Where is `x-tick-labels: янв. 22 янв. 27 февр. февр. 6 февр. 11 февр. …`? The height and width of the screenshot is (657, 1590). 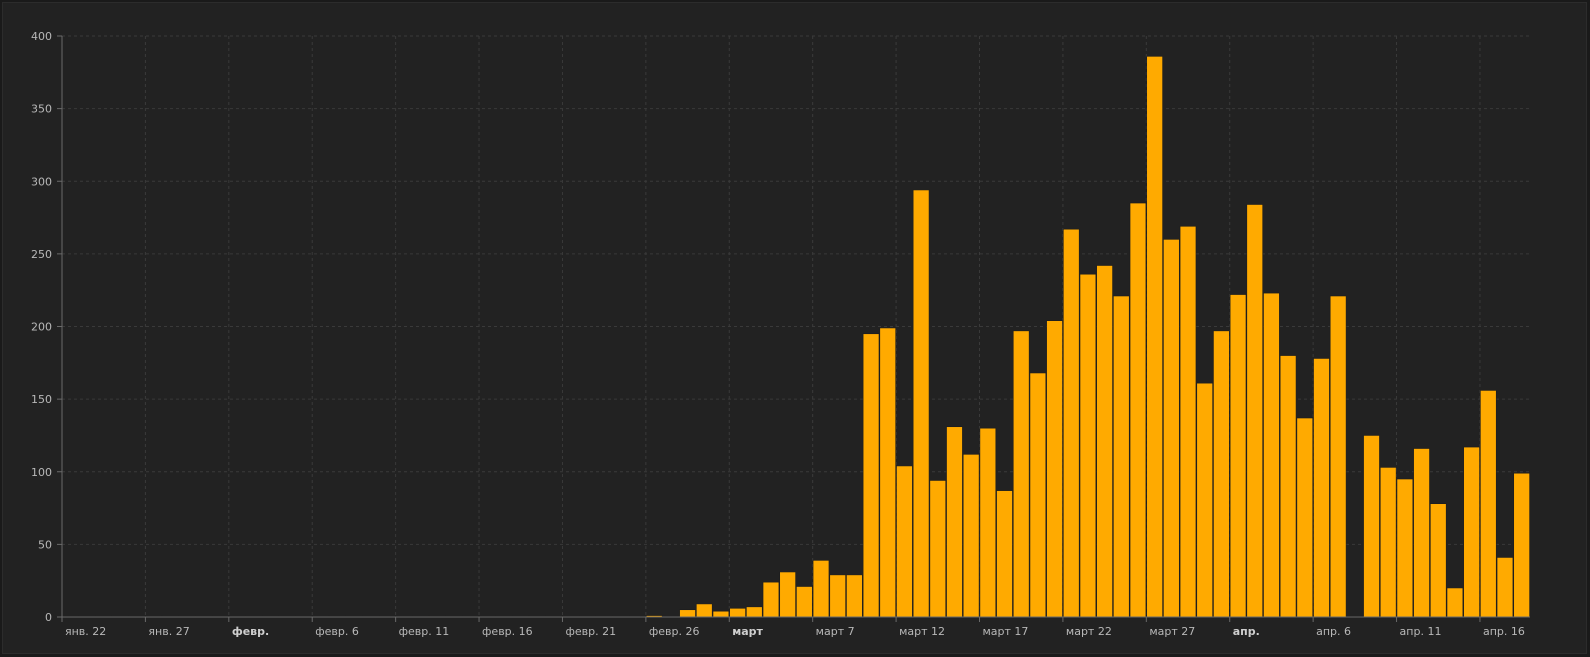 x-tick-labels: янв. 22 янв. 27 февр. февр. 6 февр. 11 февр. … is located at coordinates (795, 631).